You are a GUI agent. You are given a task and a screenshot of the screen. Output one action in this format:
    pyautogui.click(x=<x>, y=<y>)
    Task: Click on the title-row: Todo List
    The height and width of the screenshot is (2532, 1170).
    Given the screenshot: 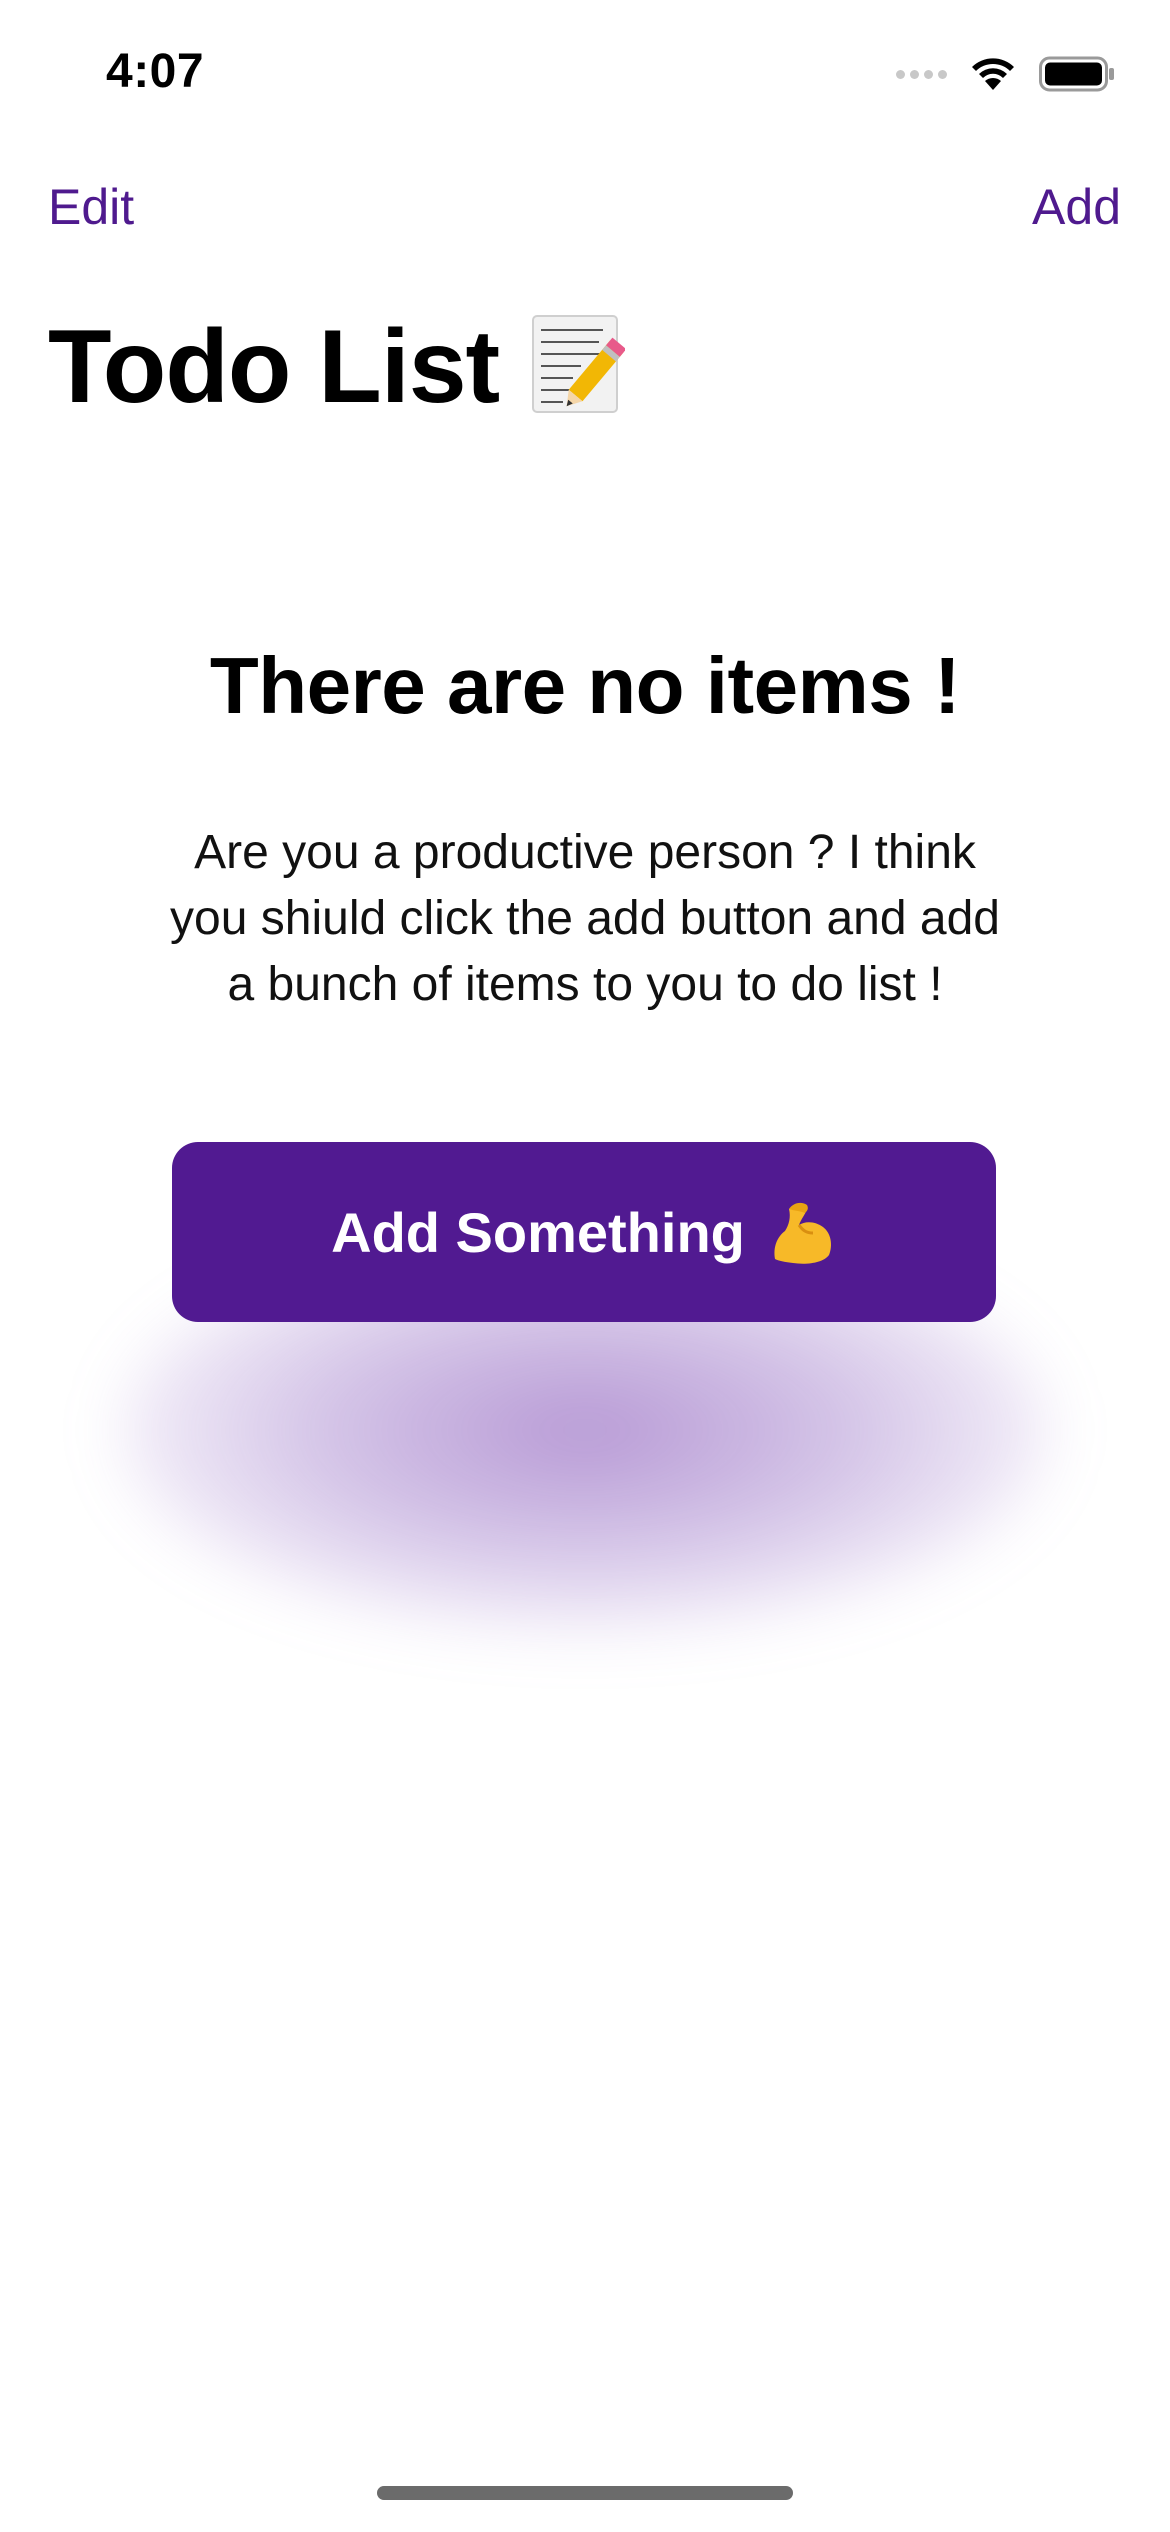 What is the action you would take?
    pyautogui.click(x=337, y=366)
    